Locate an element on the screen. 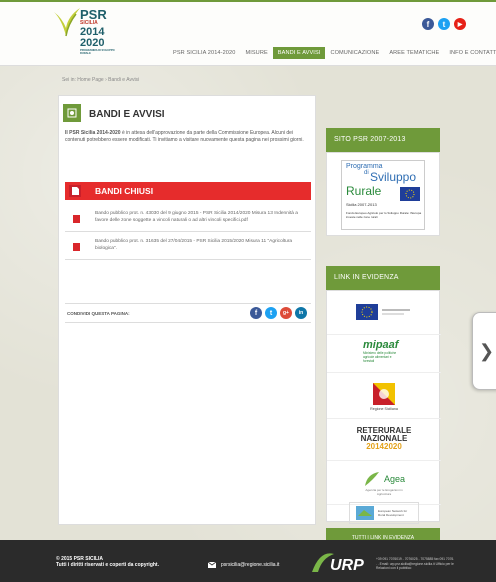 The image size is (496, 582). logo-2020: 2020 is located at coordinates (92, 43).